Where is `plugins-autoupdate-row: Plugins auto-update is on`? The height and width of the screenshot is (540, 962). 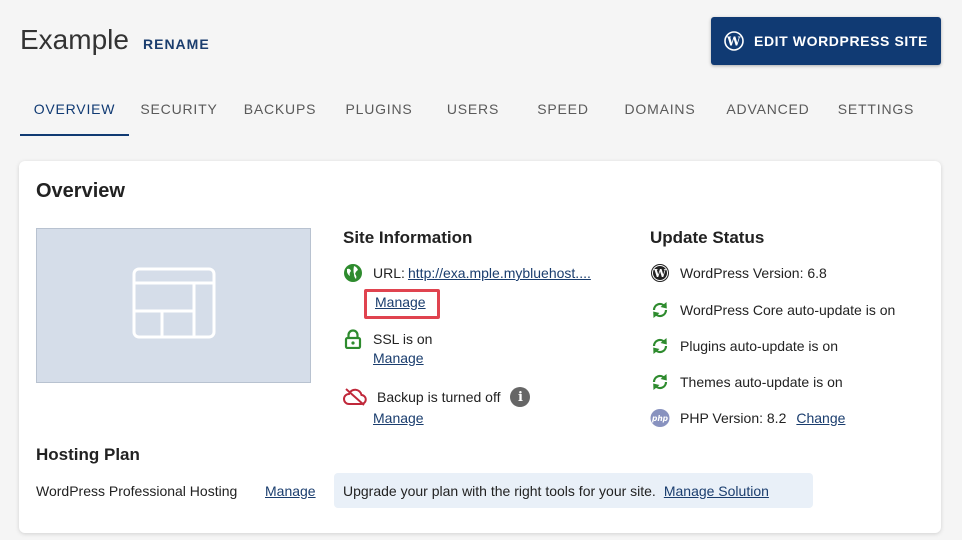
plugins-autoupdate-row: Plugins auto-update is on is located at coordinates (744, 346).